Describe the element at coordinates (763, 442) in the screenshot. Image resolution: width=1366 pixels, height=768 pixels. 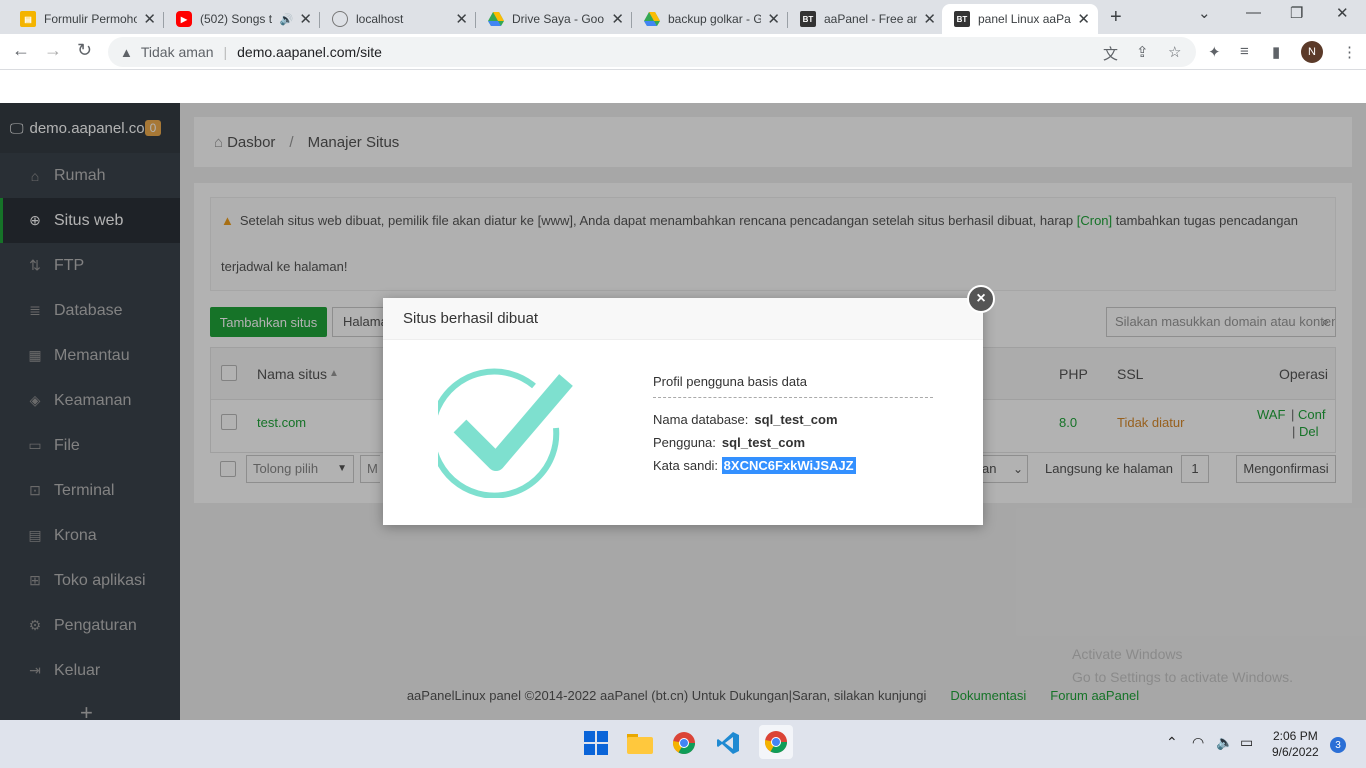
I see `db-user-value: sql_test_com` at that location.